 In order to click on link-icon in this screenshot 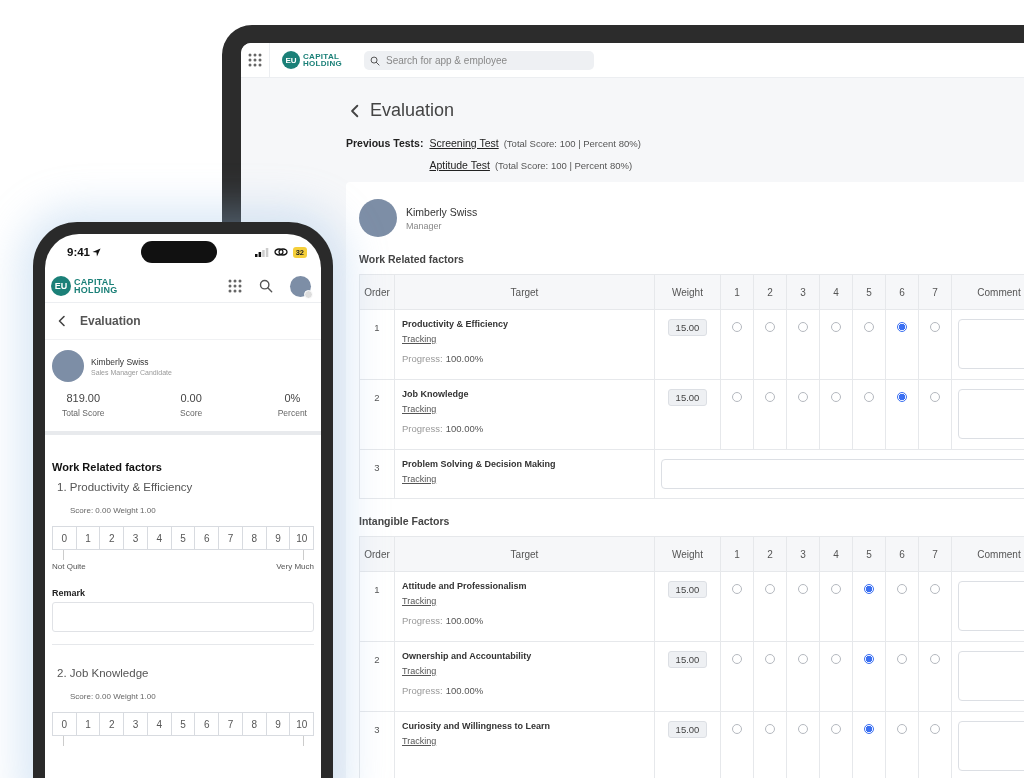, I will do `click(280, 252)`.